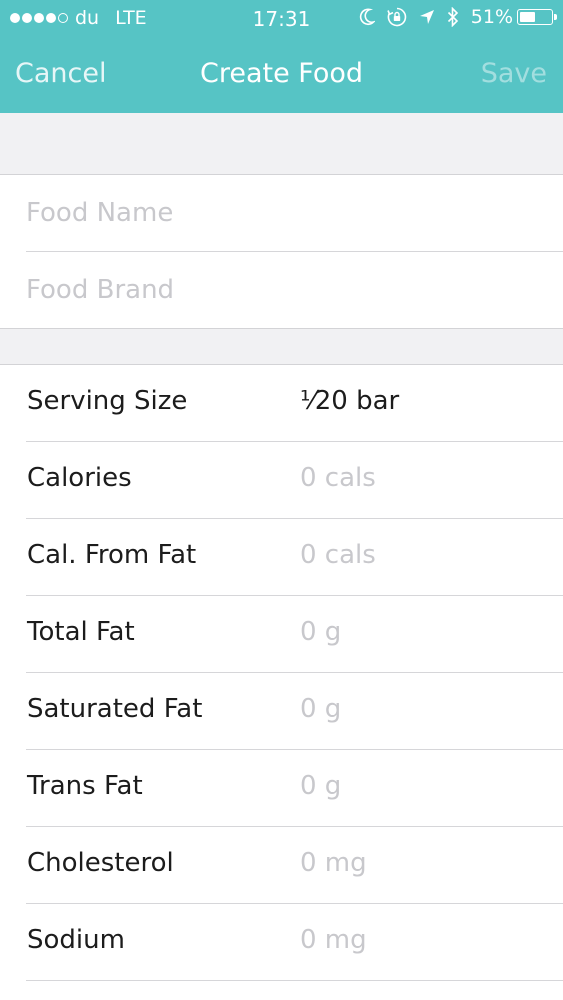  Describe the element at coordinates (294, 788) in the screenshot. I see `nutrient-row-trans-fat: Trans Fat 0 g` at that location.